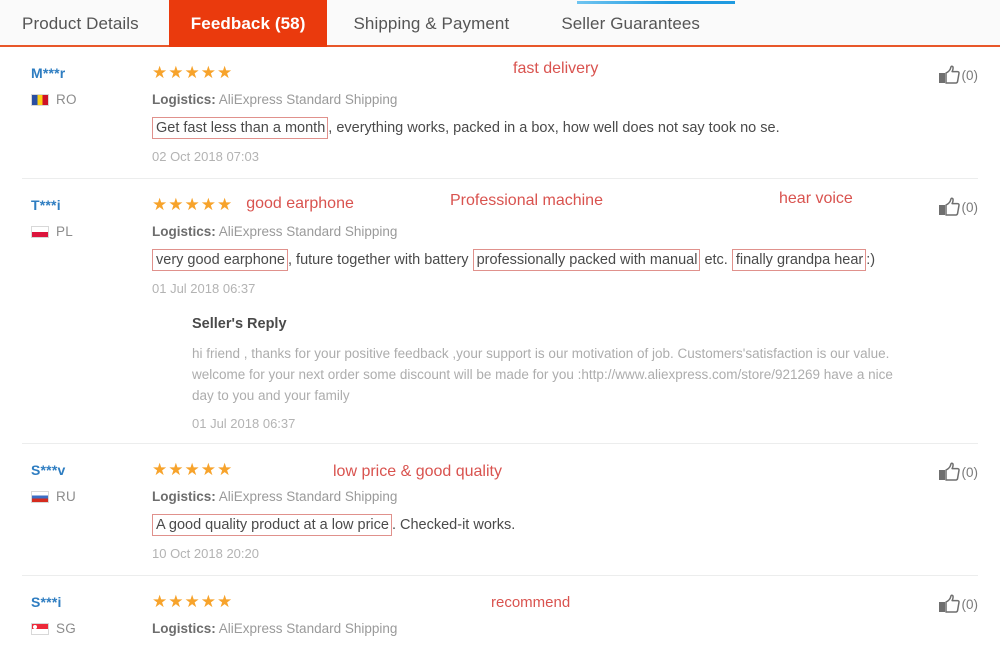 The height and width of the screenshot is (646, 1000). What do you see at coordinates (272, 525) in the screenshot?
I see `review-highlight: A good quality product at a low price` at bounding box center [272, 525].